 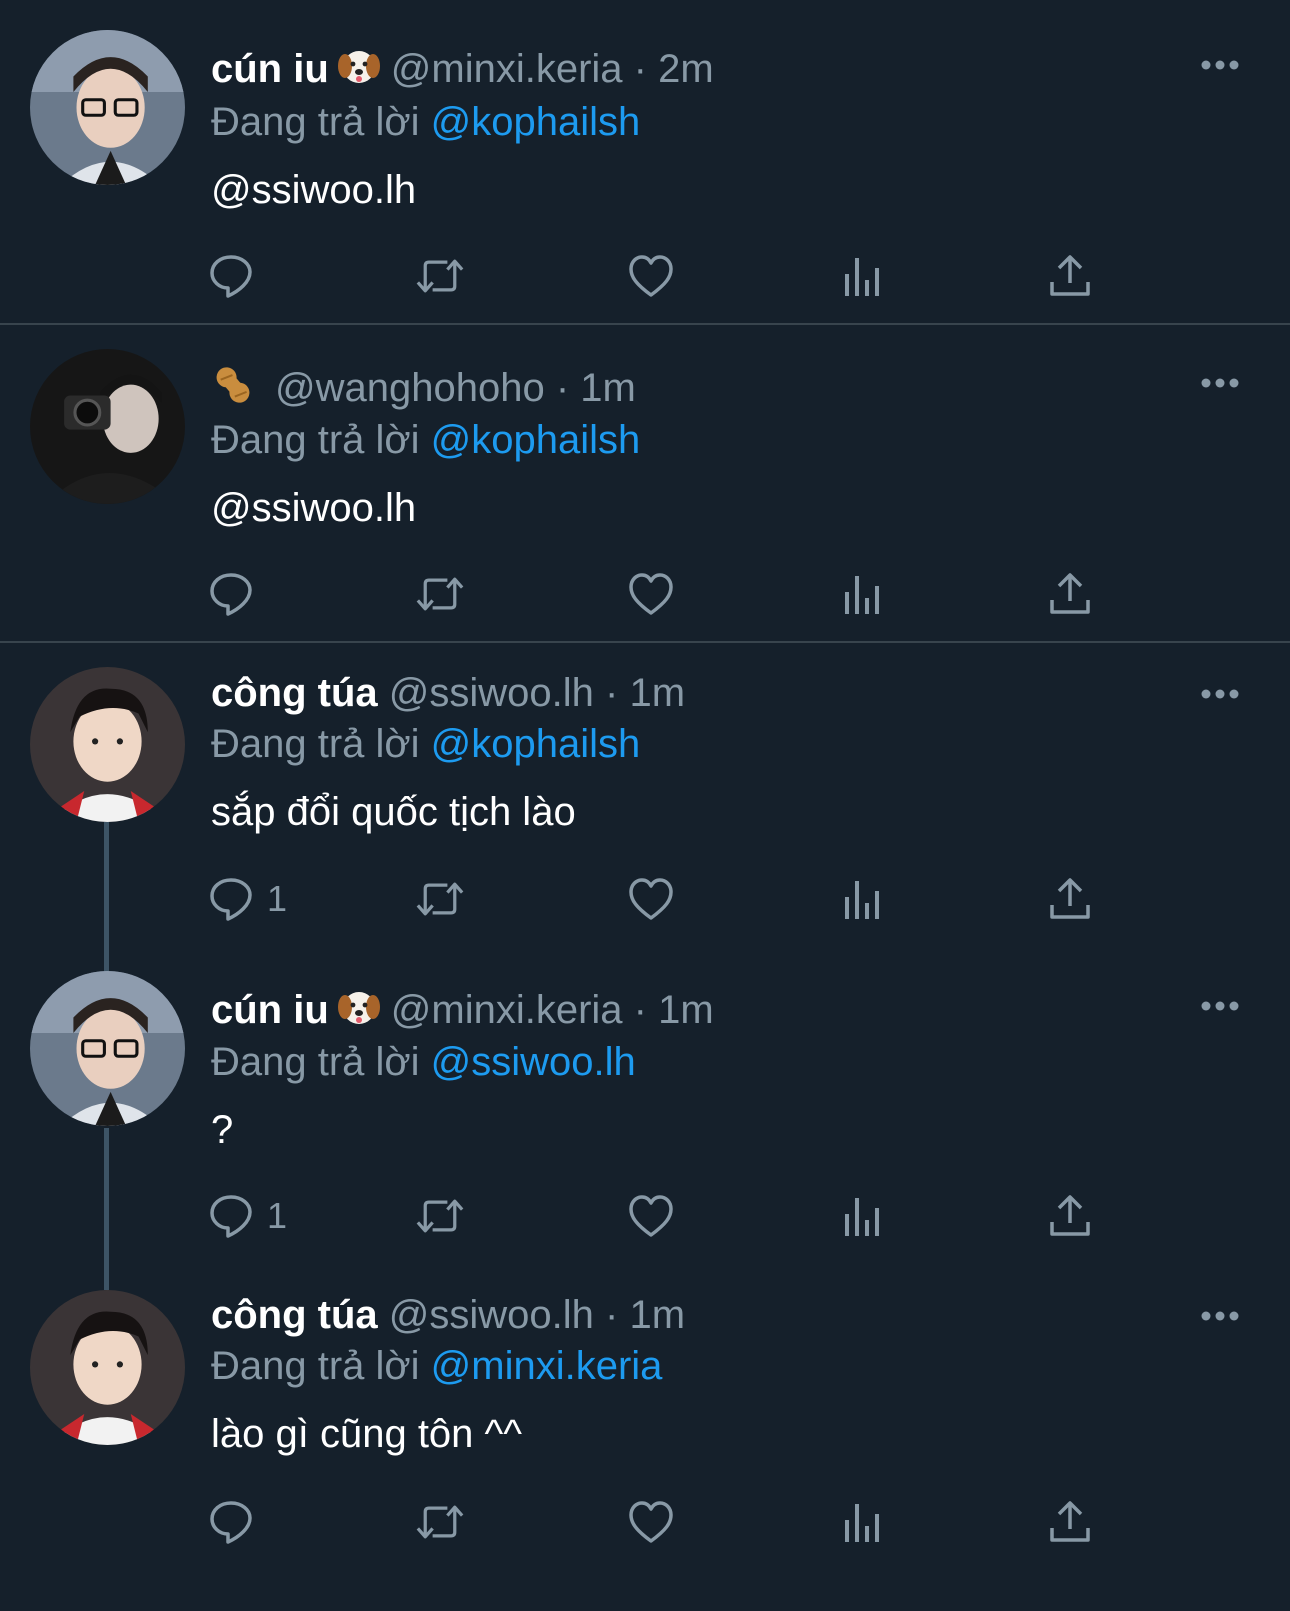 What do you see at coordinates (645, 642) in the screenshot?
I see `tweet-divider` at bounding box center [645, 642].